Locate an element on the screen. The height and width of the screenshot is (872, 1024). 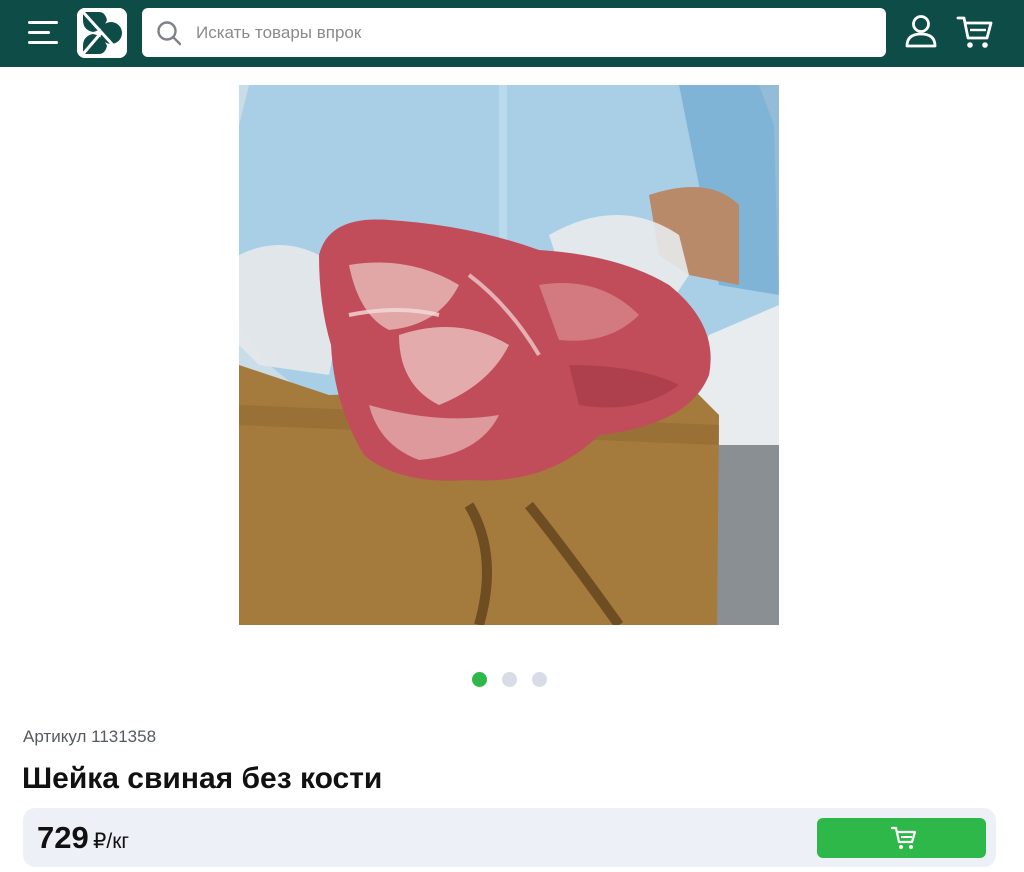
price-bar: 729 ₽/кг is located at coordinates (509, 837).